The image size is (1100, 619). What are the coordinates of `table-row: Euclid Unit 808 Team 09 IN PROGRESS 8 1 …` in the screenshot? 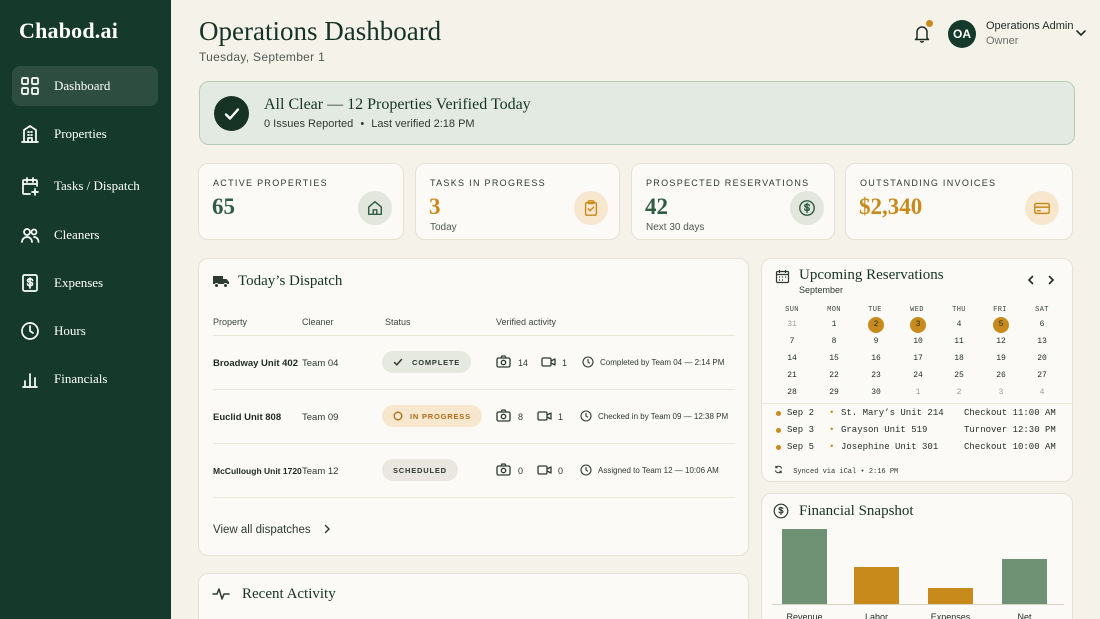 It's located at (474, 416).